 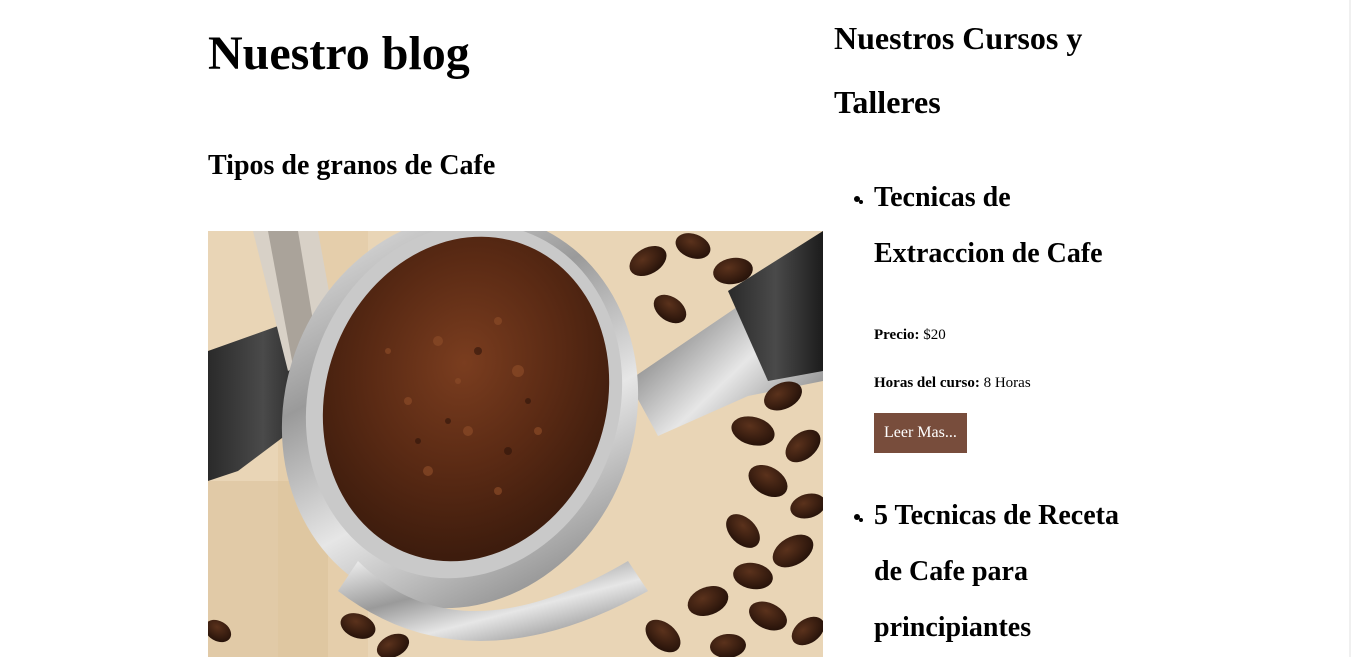 What do you see at coordinates (934, 335) in the screenshot?
I see `course-price-value: $20` at bounding box center [934, 335].